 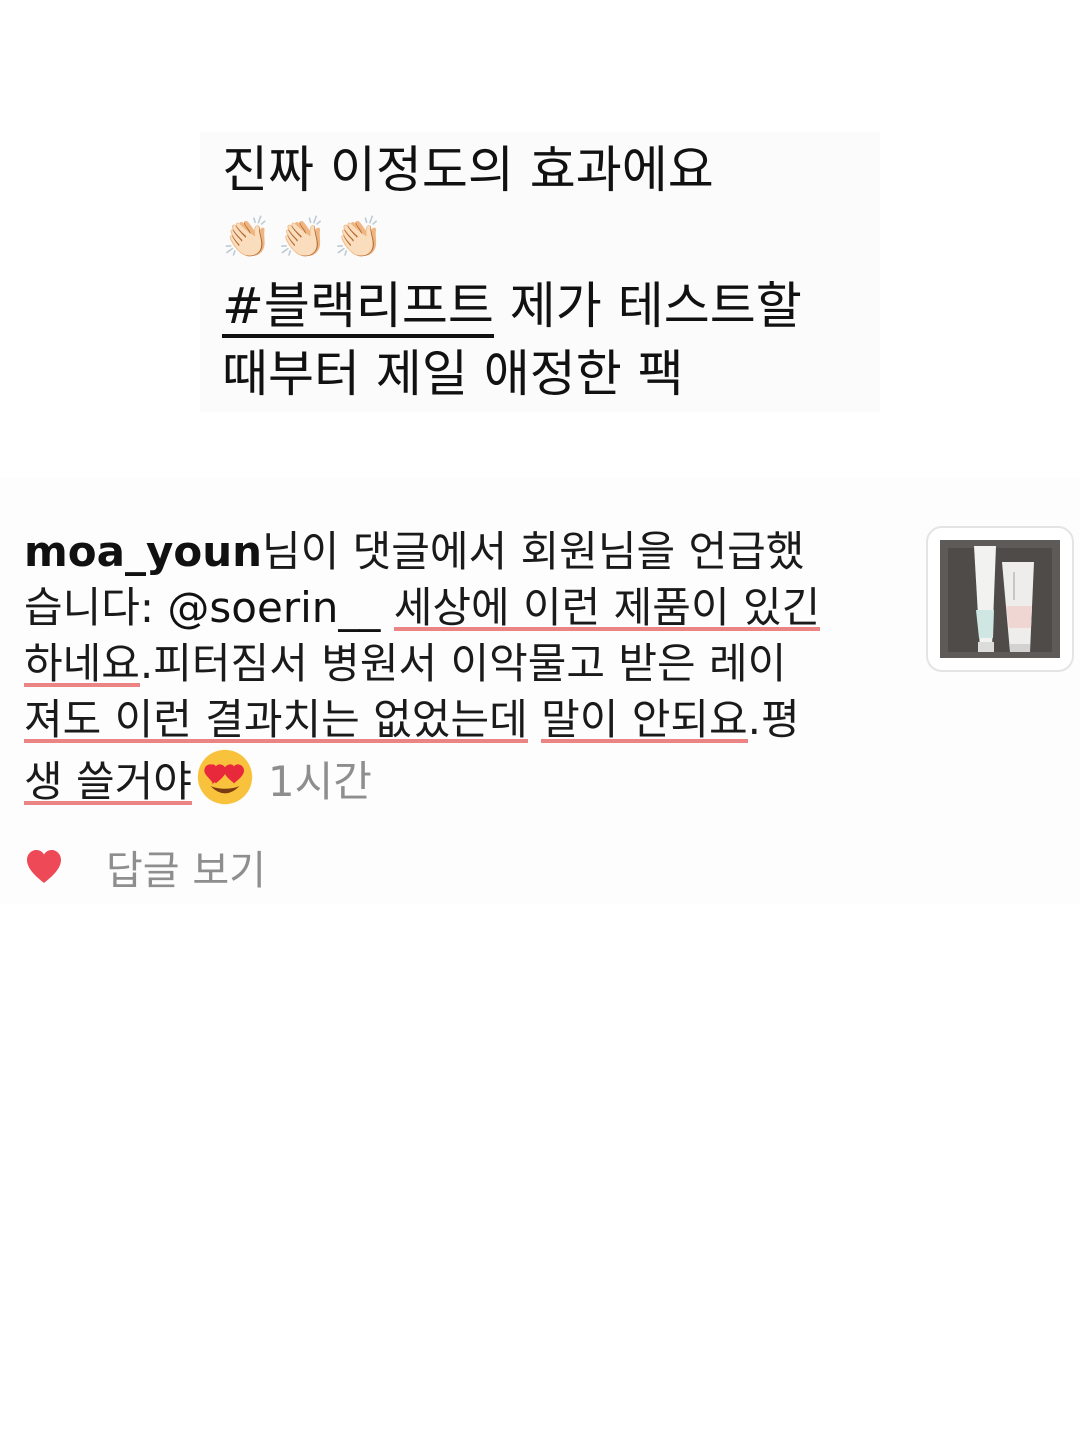 I want to click on caption-line-3: #블랙리프트 제가 테스트할, so click(x=551, y=306).